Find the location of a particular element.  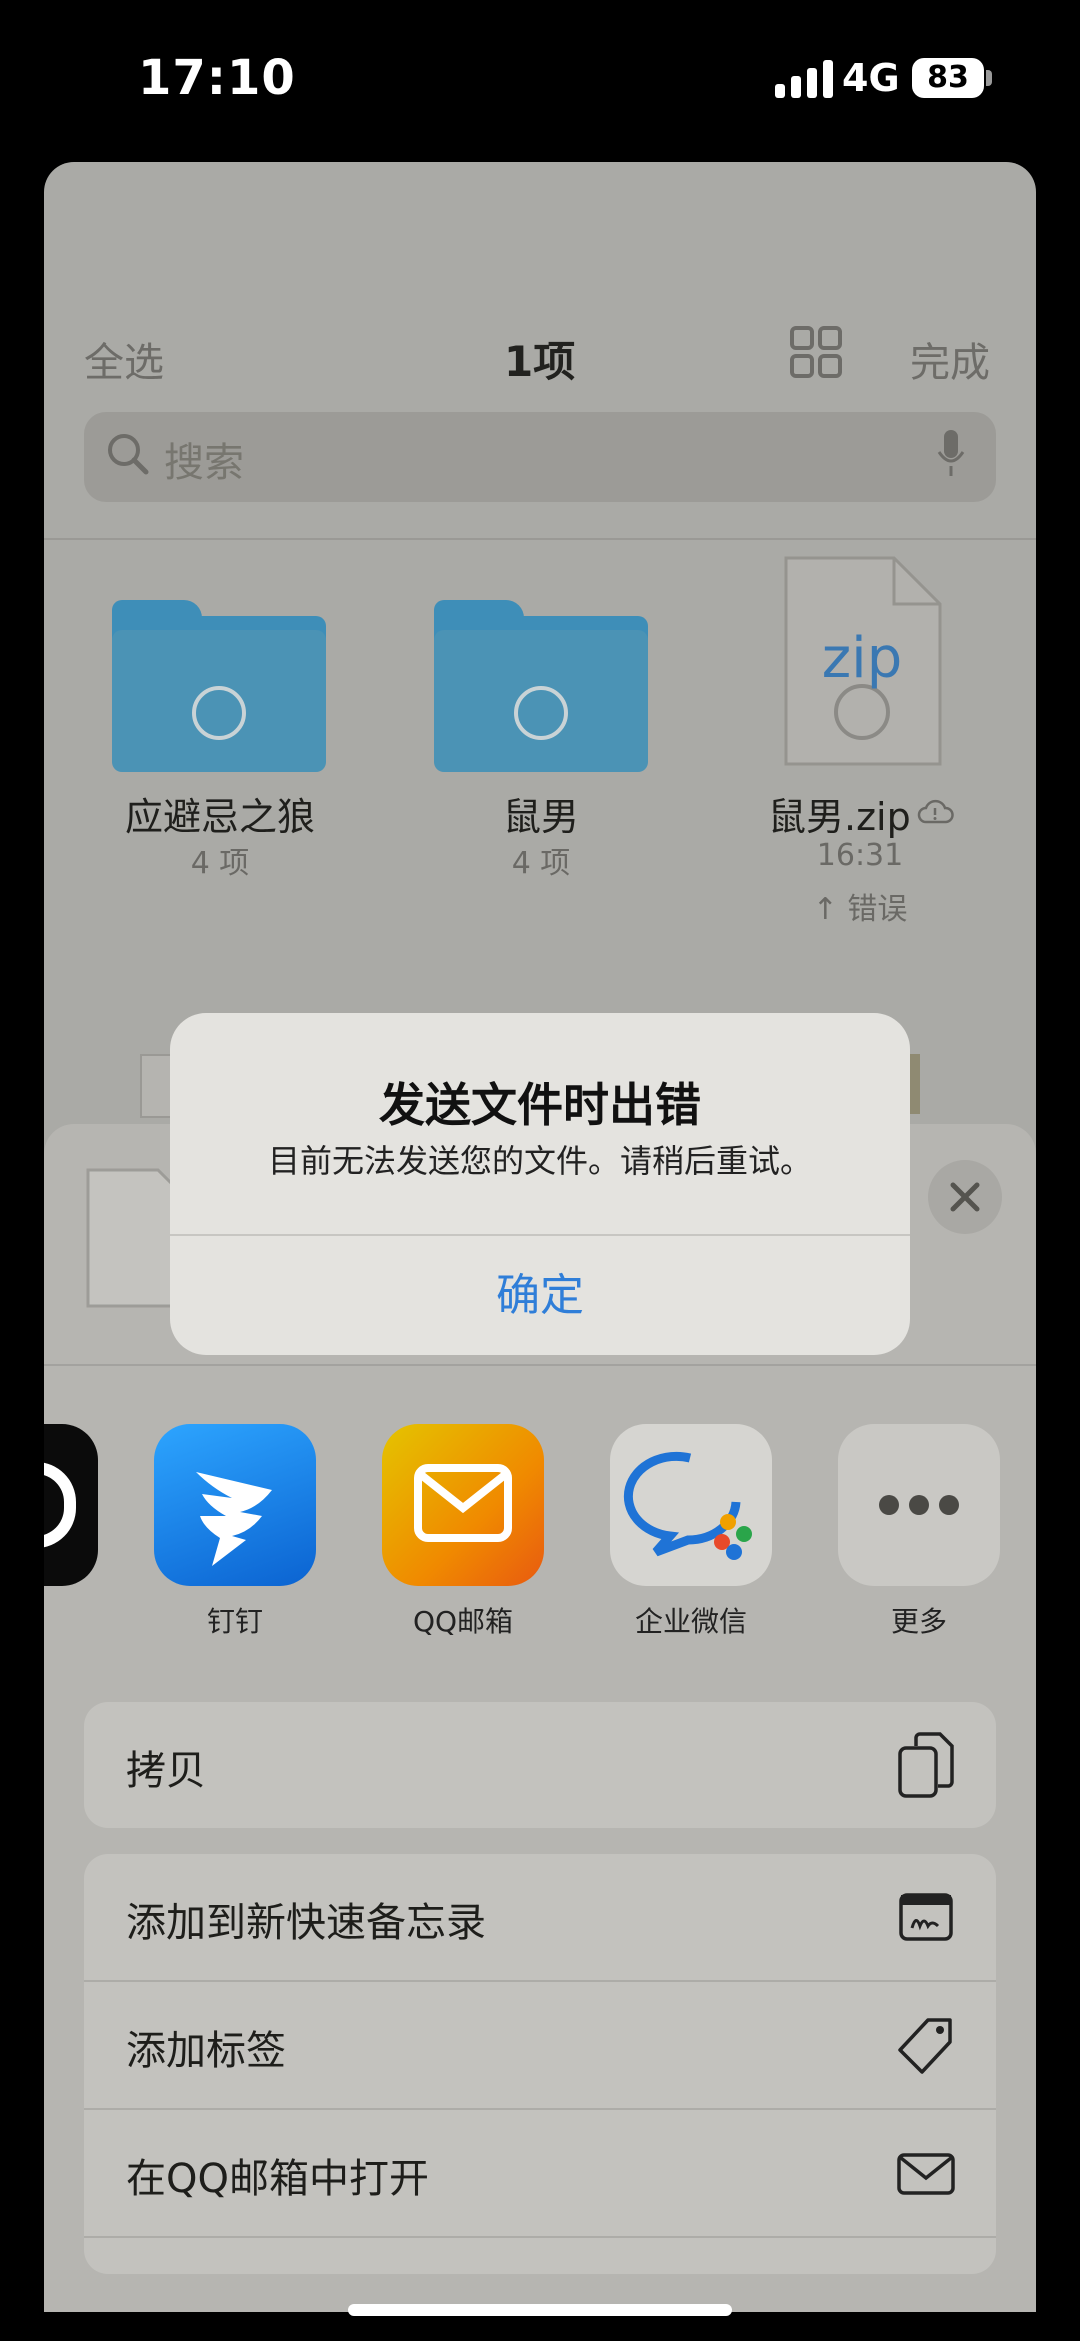

wecom-icon is located at coordinates (691, 1505).